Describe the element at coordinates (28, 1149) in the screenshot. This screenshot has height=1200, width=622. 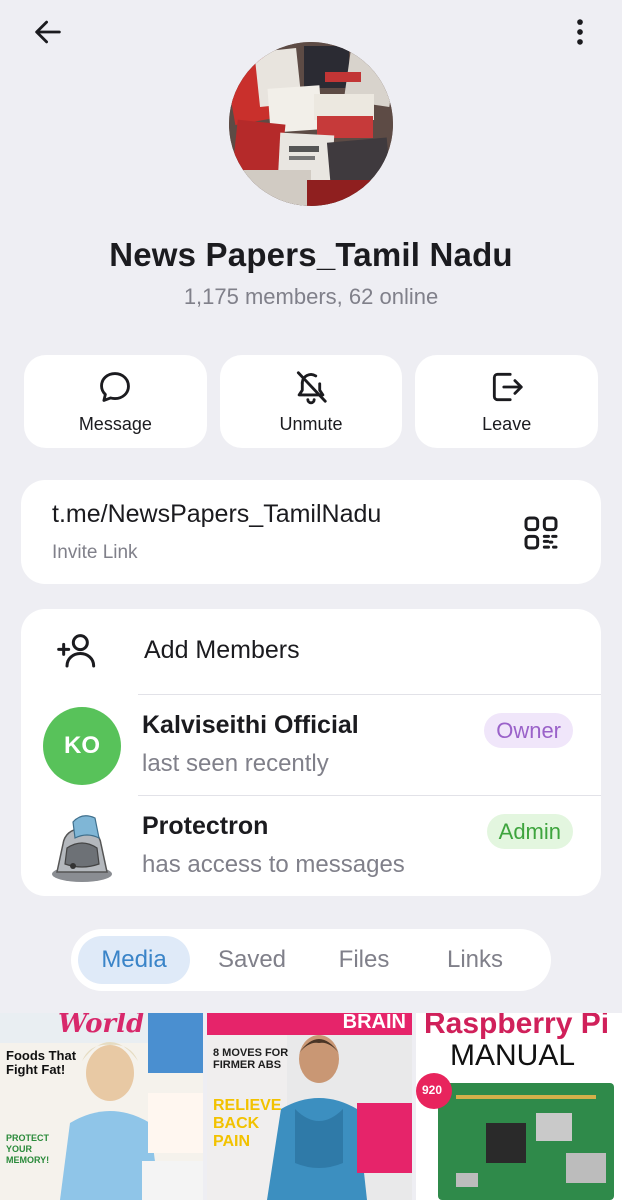
I see `cover-subheadline: PROTECT YOUR MEMORY!` at that location.